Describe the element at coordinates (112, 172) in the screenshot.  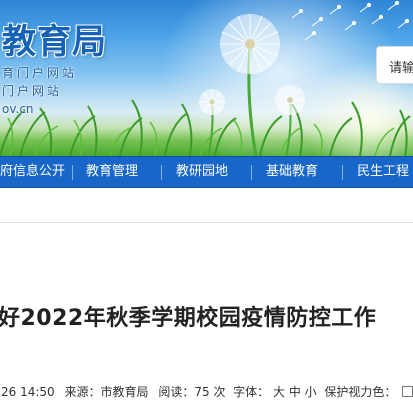
I see `nav-item-education-management: 教育管理` at that location.